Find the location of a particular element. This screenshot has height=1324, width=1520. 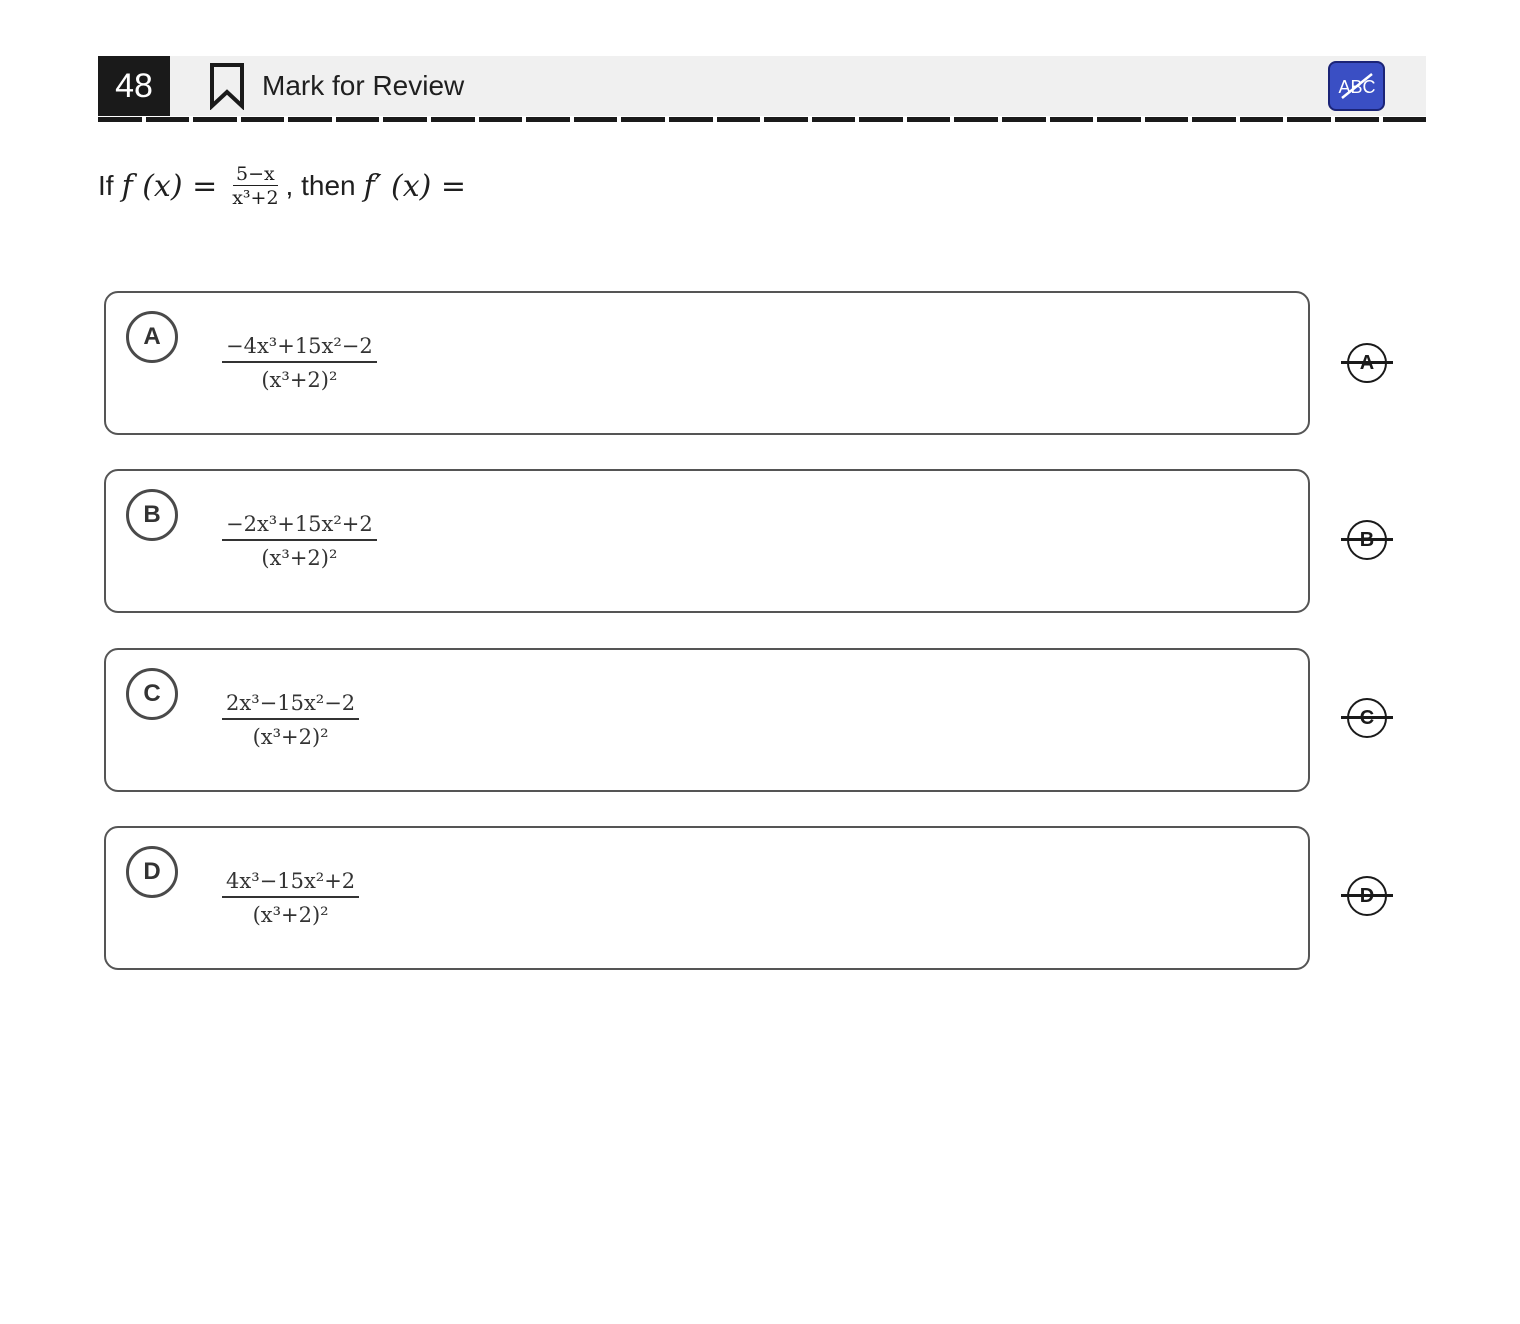

question-number: 48 is located at coordinates (134, 86).